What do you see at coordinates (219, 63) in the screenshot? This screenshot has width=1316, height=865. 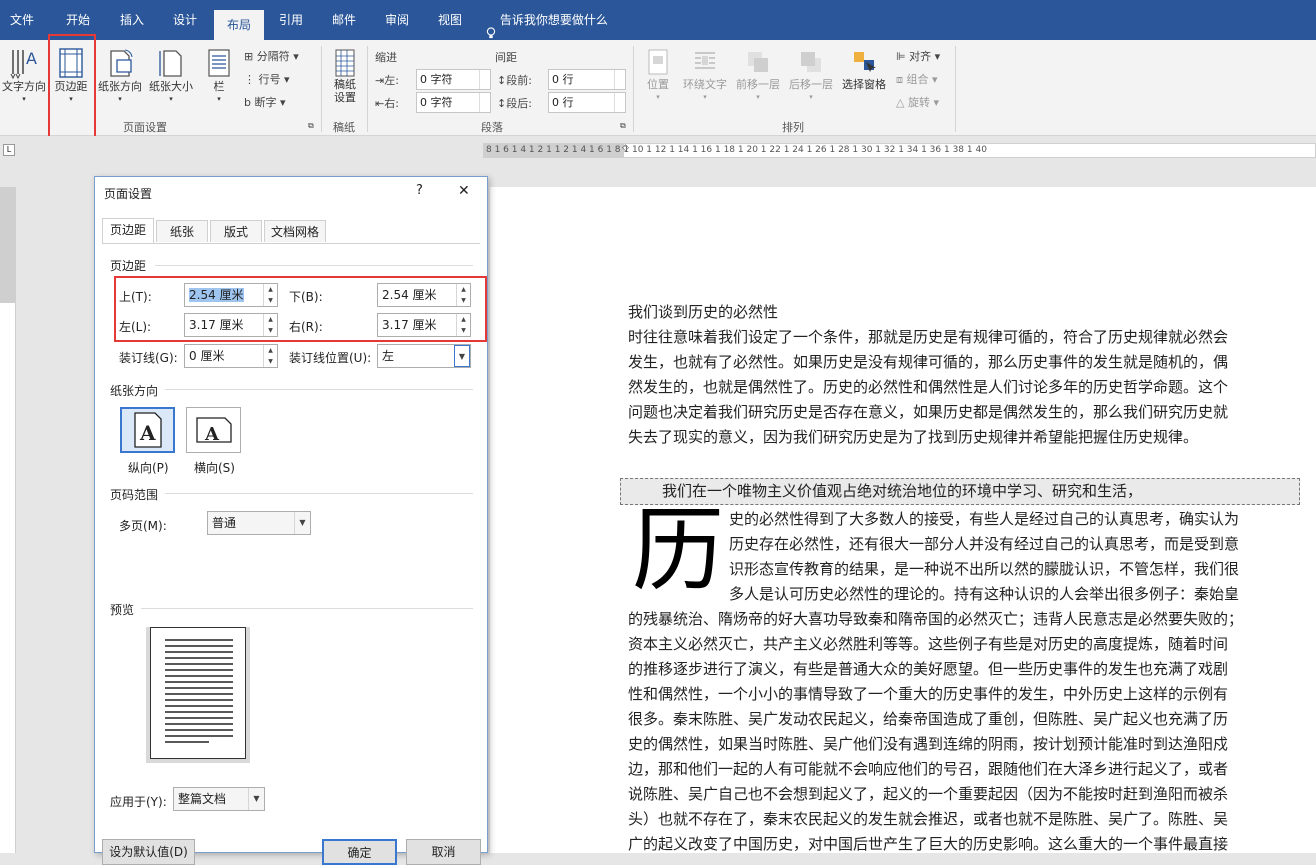 I see `columns-icon` at bounding box center [219, 63].